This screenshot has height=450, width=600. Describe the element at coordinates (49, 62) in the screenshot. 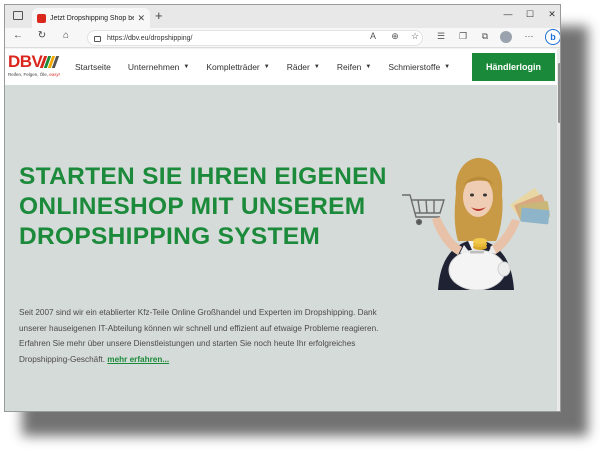

I see `logo-stripes-icon` at that location.